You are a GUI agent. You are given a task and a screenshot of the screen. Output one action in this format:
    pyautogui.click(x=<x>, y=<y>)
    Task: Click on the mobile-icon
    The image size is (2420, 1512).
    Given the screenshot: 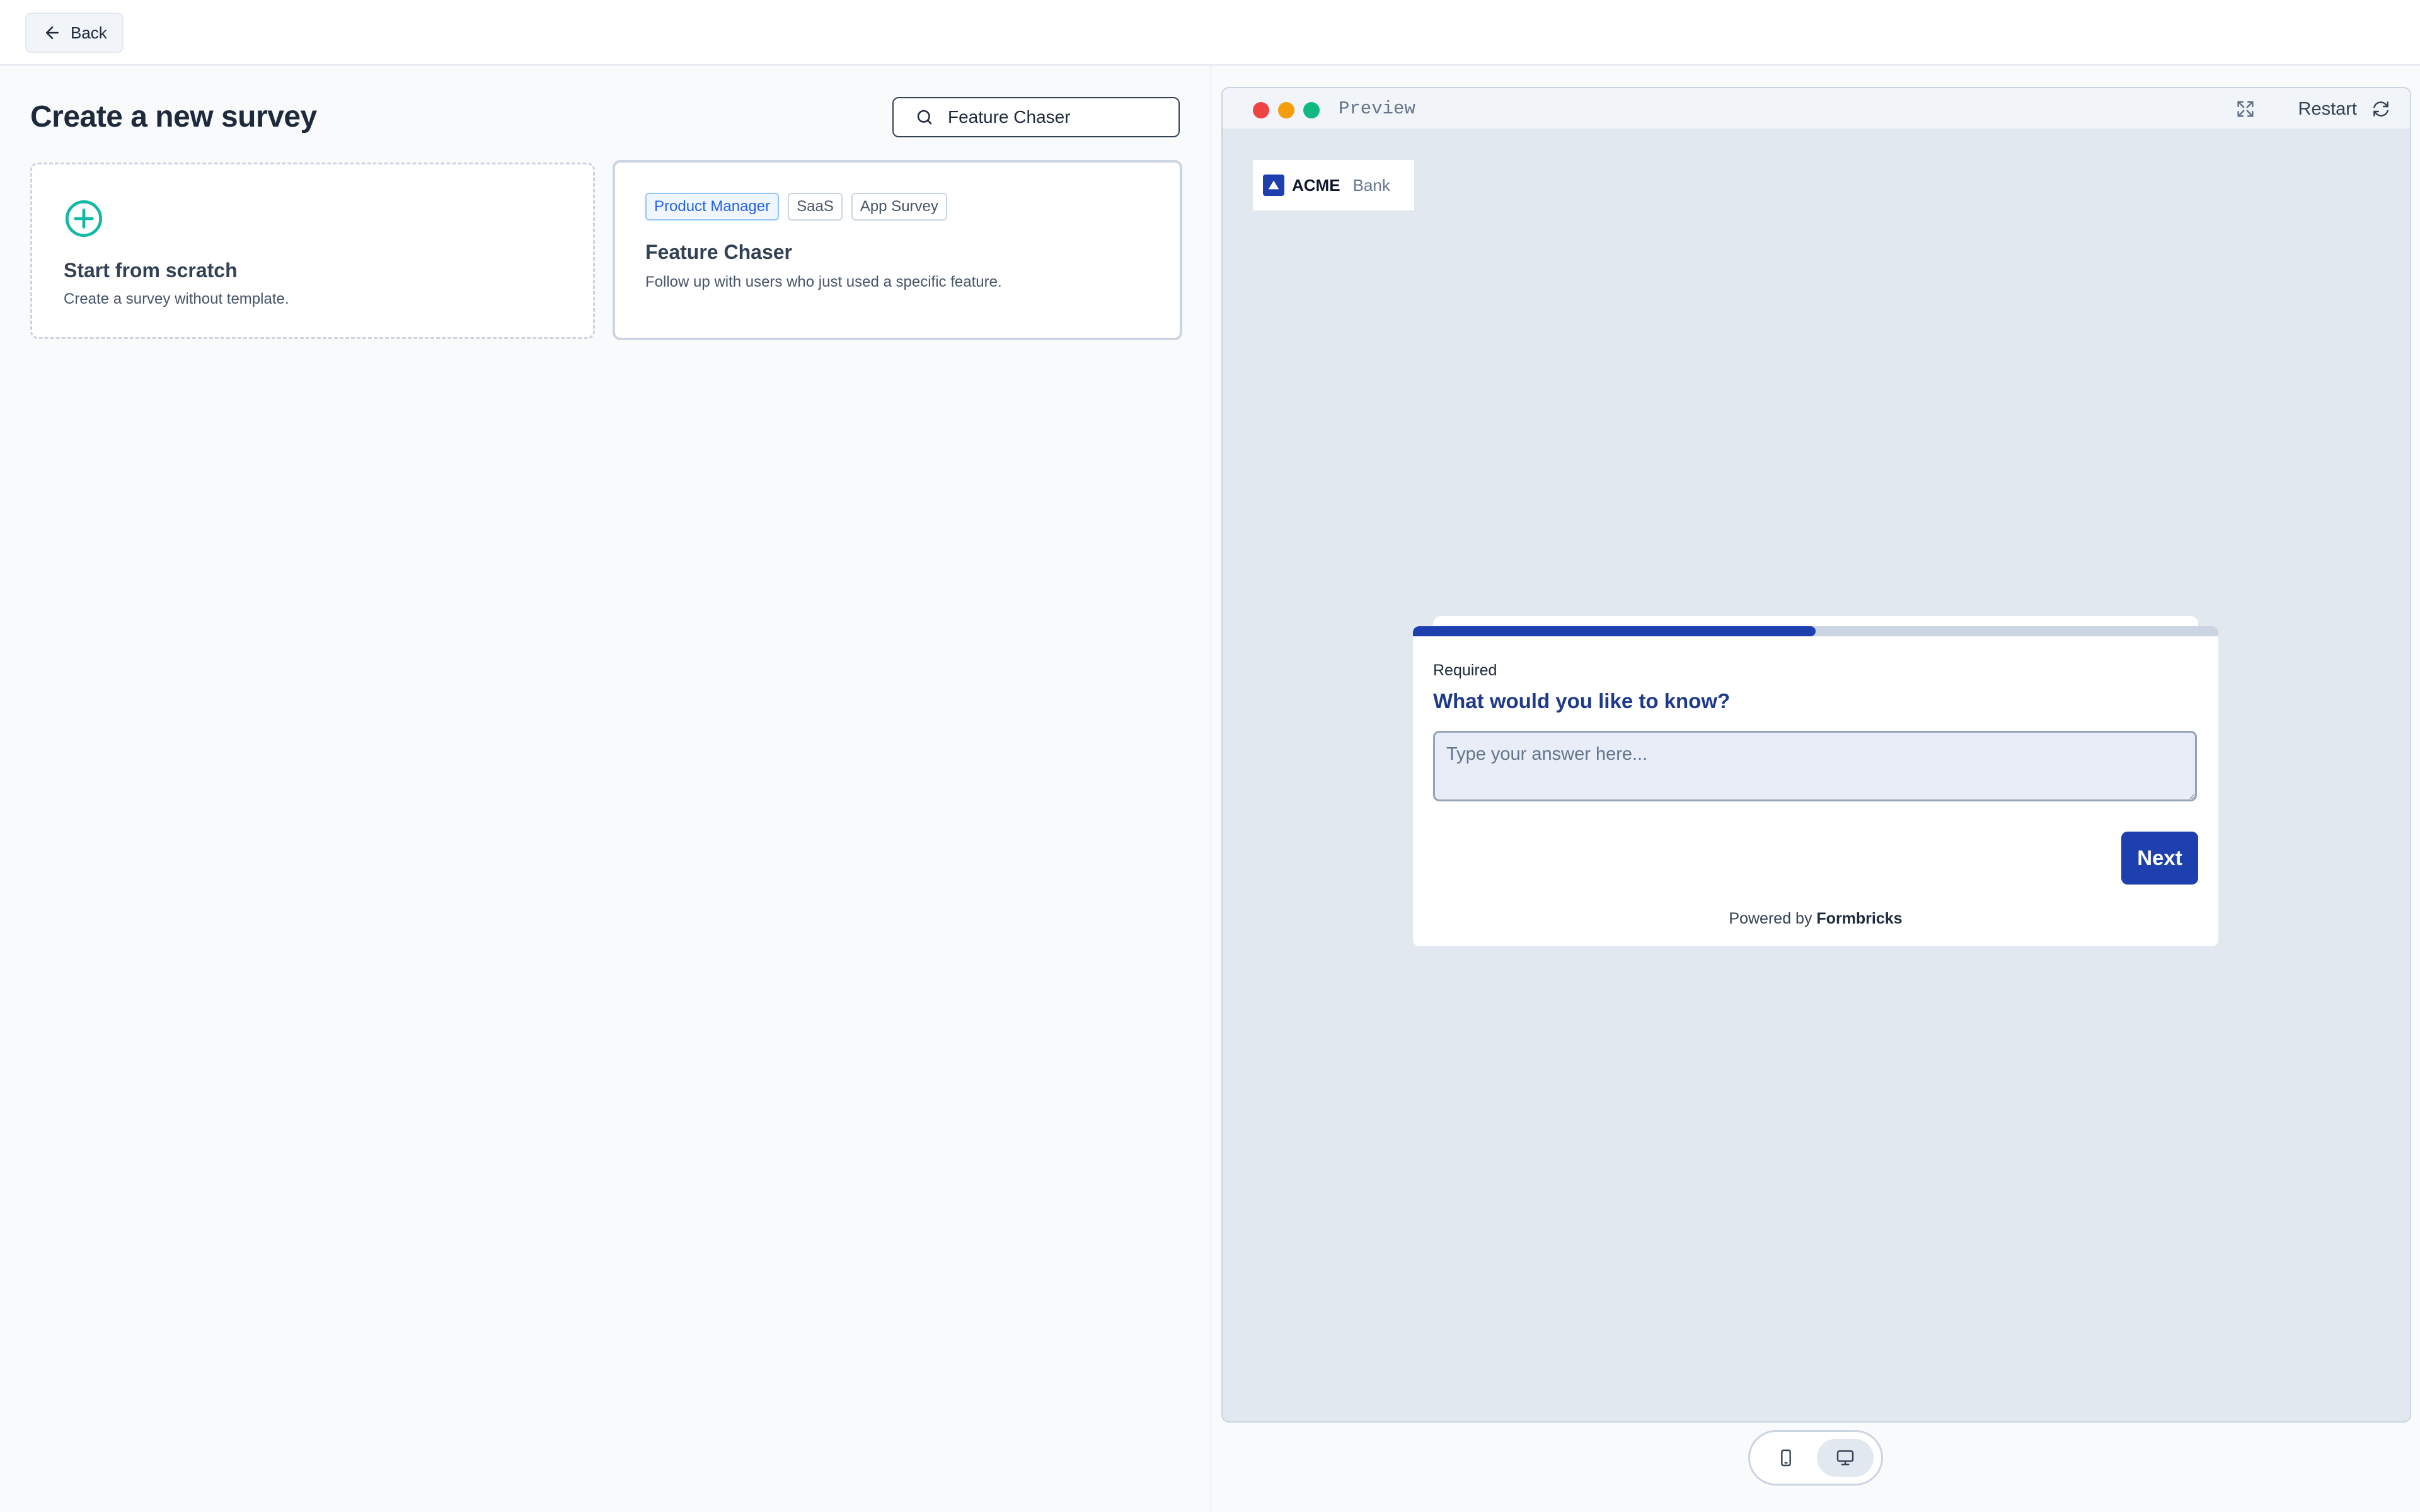 What is the action you would take?
    pyautogui.click(x=1786, y=1458)
    